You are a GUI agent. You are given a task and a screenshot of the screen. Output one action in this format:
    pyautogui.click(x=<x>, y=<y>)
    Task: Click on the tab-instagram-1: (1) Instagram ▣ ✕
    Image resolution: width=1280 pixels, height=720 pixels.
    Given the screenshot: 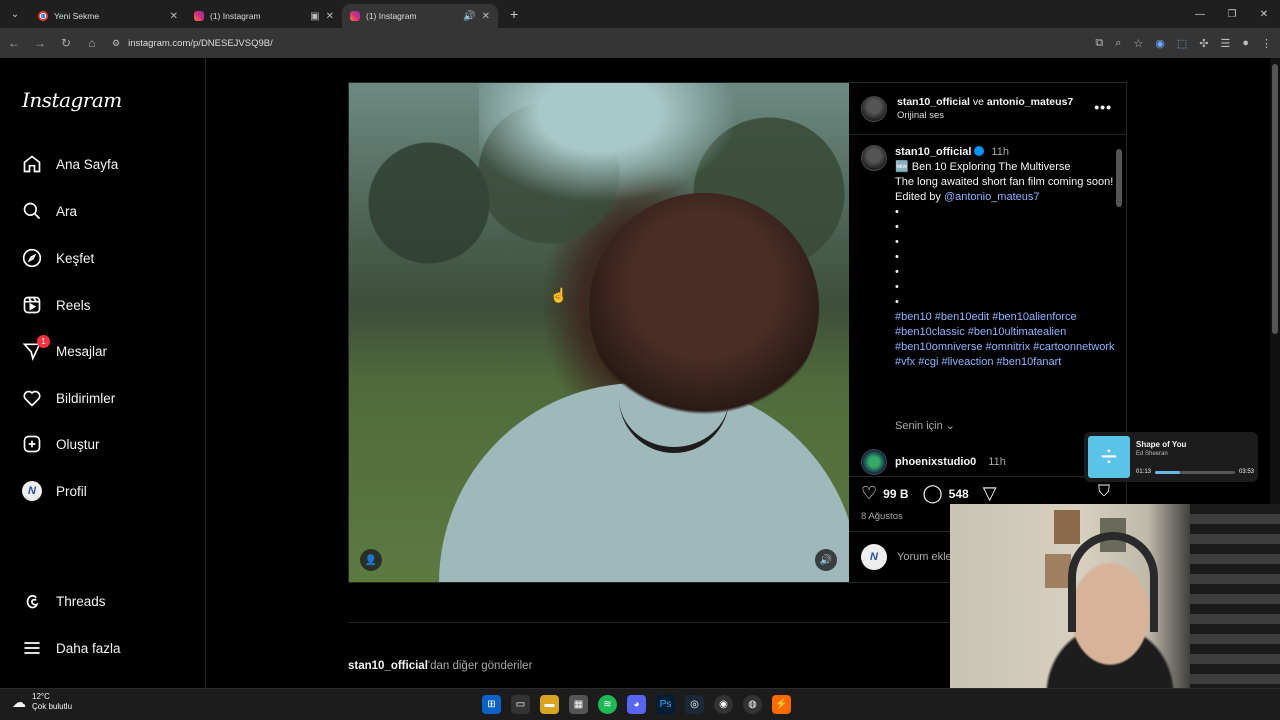 What is the action you would take?
    pyautogui.click(x=264, y=16)
    